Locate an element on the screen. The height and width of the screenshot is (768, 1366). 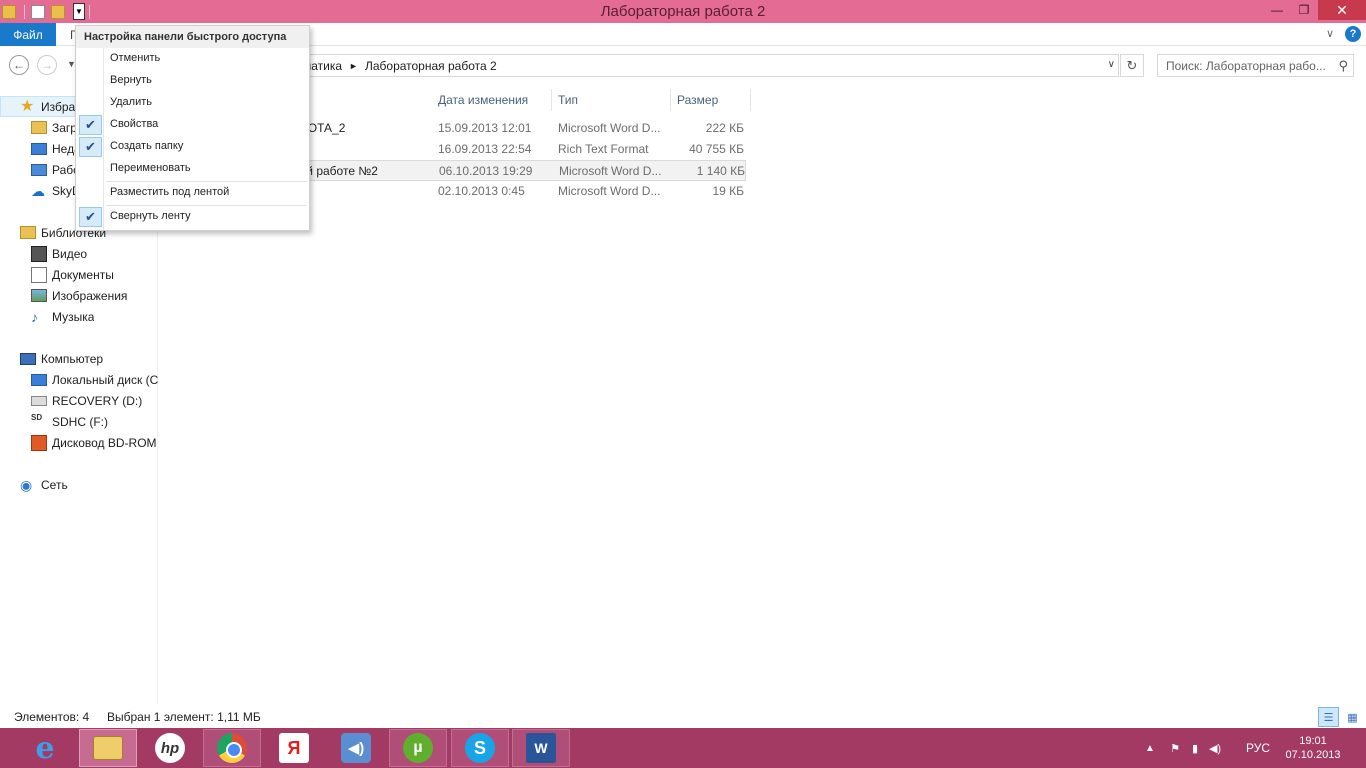
address-dropdown-icon: ∨ is located at coordinates (1111, 64).